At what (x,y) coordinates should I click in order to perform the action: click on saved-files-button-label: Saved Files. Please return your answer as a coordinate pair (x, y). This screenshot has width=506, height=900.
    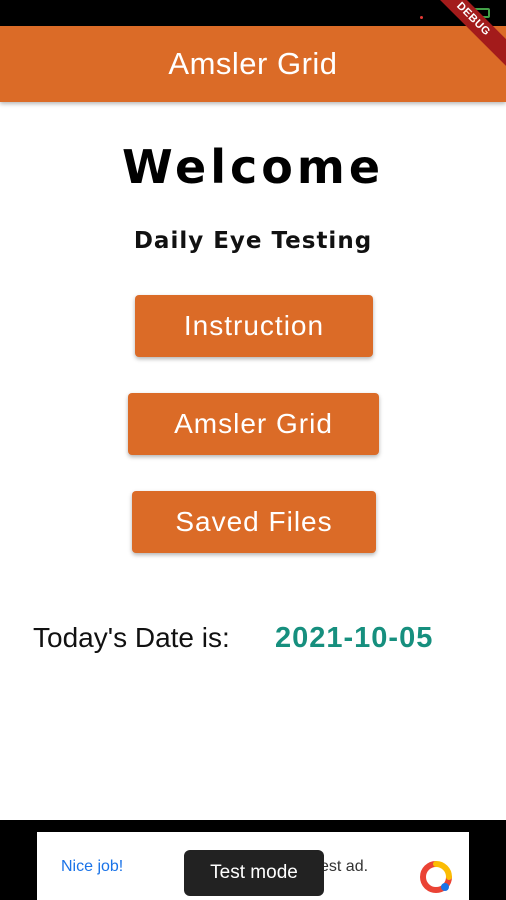
    Looking at the image, I should click on (254, 521).